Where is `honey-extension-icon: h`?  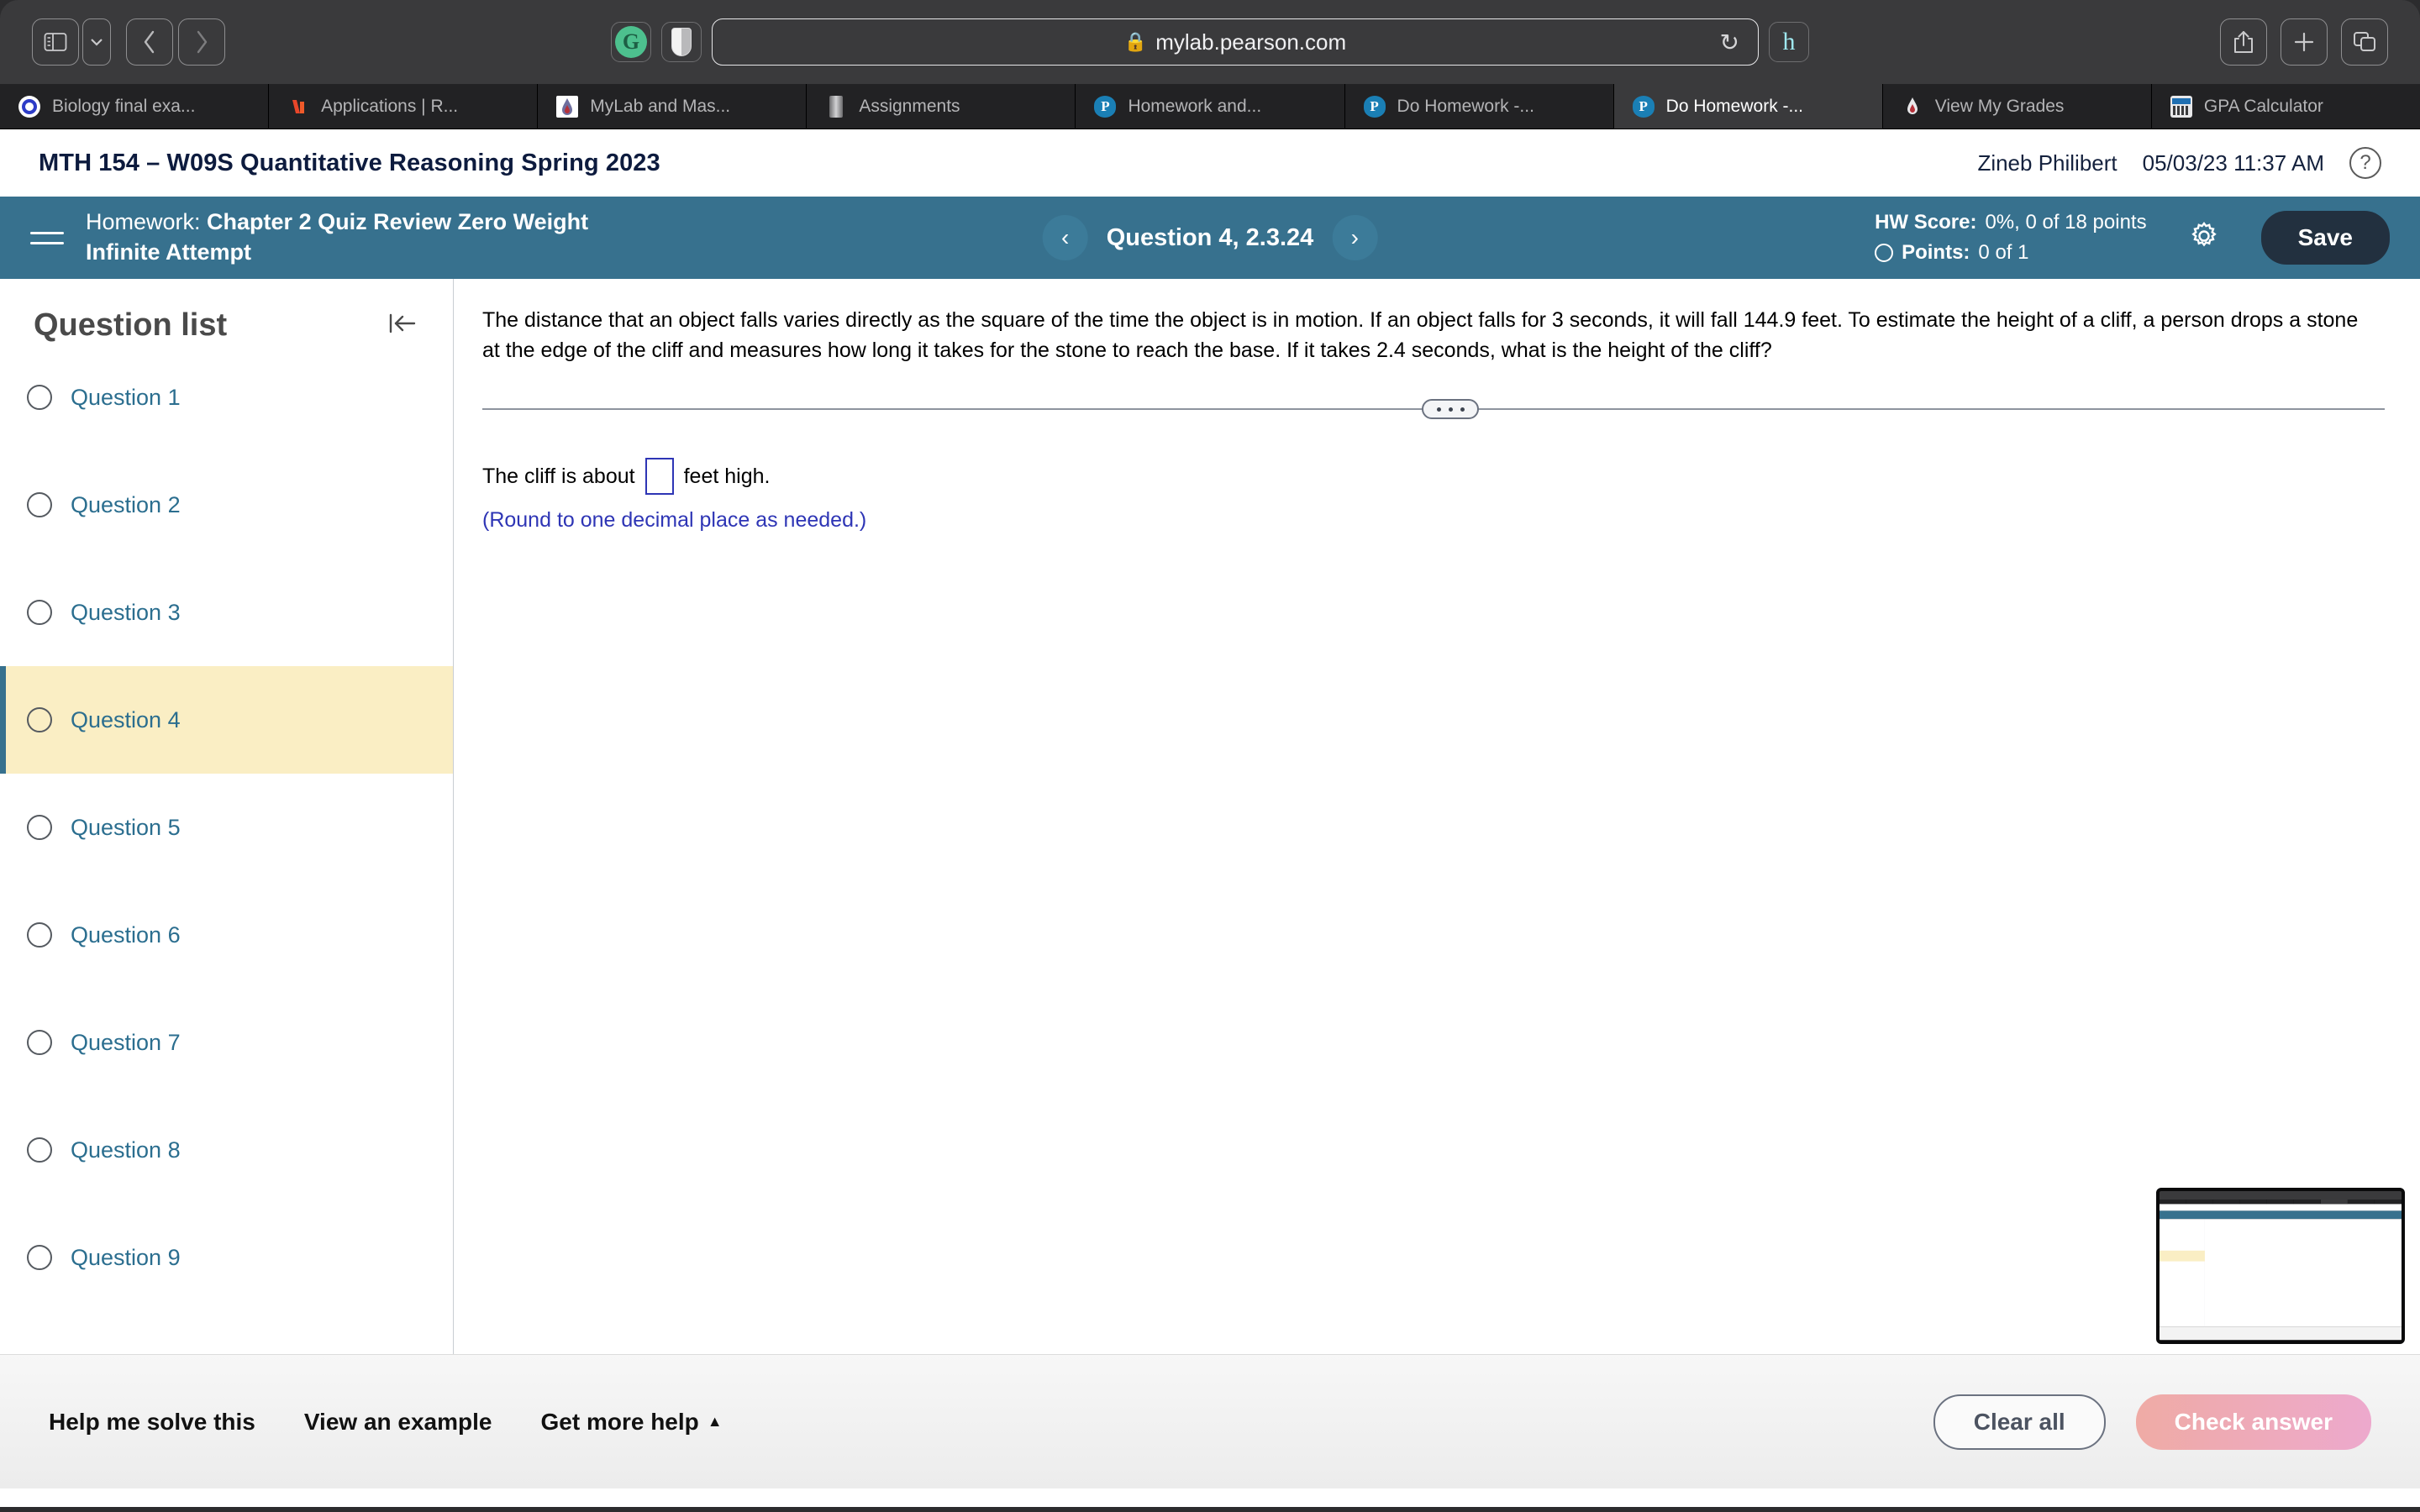 honey-extension-icon: h is located at coordinates (1789, 42).